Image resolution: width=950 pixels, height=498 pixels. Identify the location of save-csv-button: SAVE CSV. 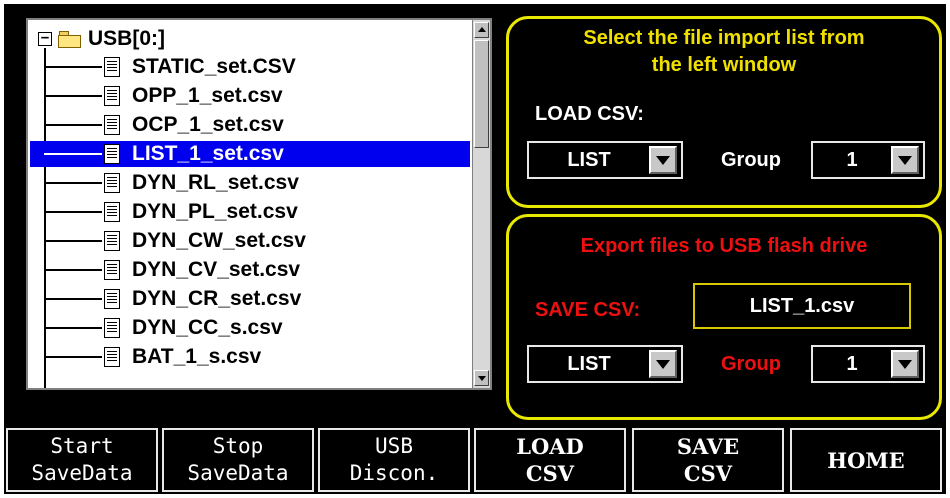
(708, 460).